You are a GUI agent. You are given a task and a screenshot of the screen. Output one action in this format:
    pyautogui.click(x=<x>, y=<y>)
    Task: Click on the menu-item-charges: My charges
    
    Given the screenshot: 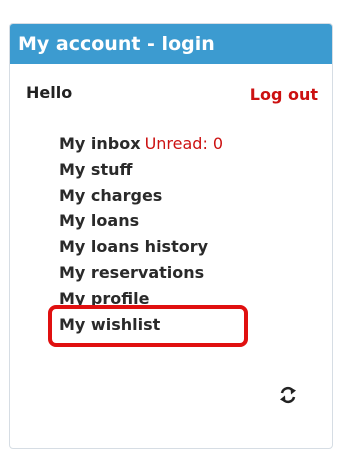 What is the action you would take?
    pyautogui.click(x=141, y=196)
    